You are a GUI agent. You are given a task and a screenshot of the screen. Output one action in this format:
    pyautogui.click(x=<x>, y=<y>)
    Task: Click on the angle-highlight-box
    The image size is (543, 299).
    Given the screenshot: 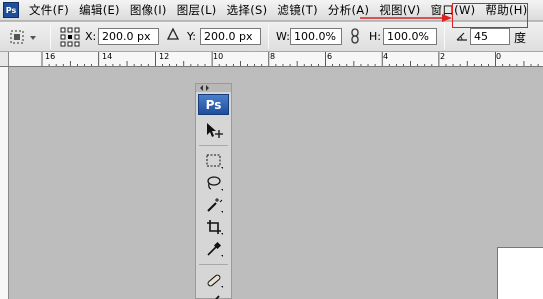 What is the action you would take?
    pyautogui.click(x=490, y=15)
    